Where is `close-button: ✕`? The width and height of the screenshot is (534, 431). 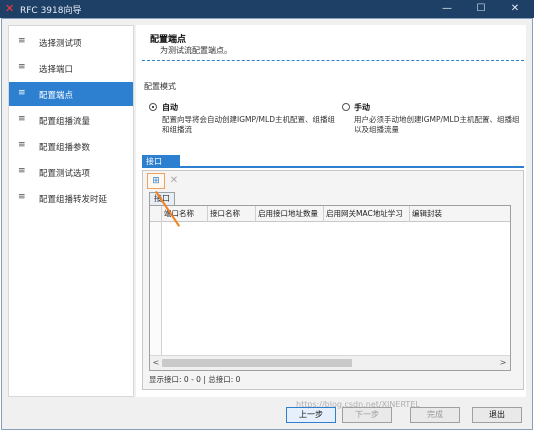
close-button: ✕ is located at coordinates (515, 9).